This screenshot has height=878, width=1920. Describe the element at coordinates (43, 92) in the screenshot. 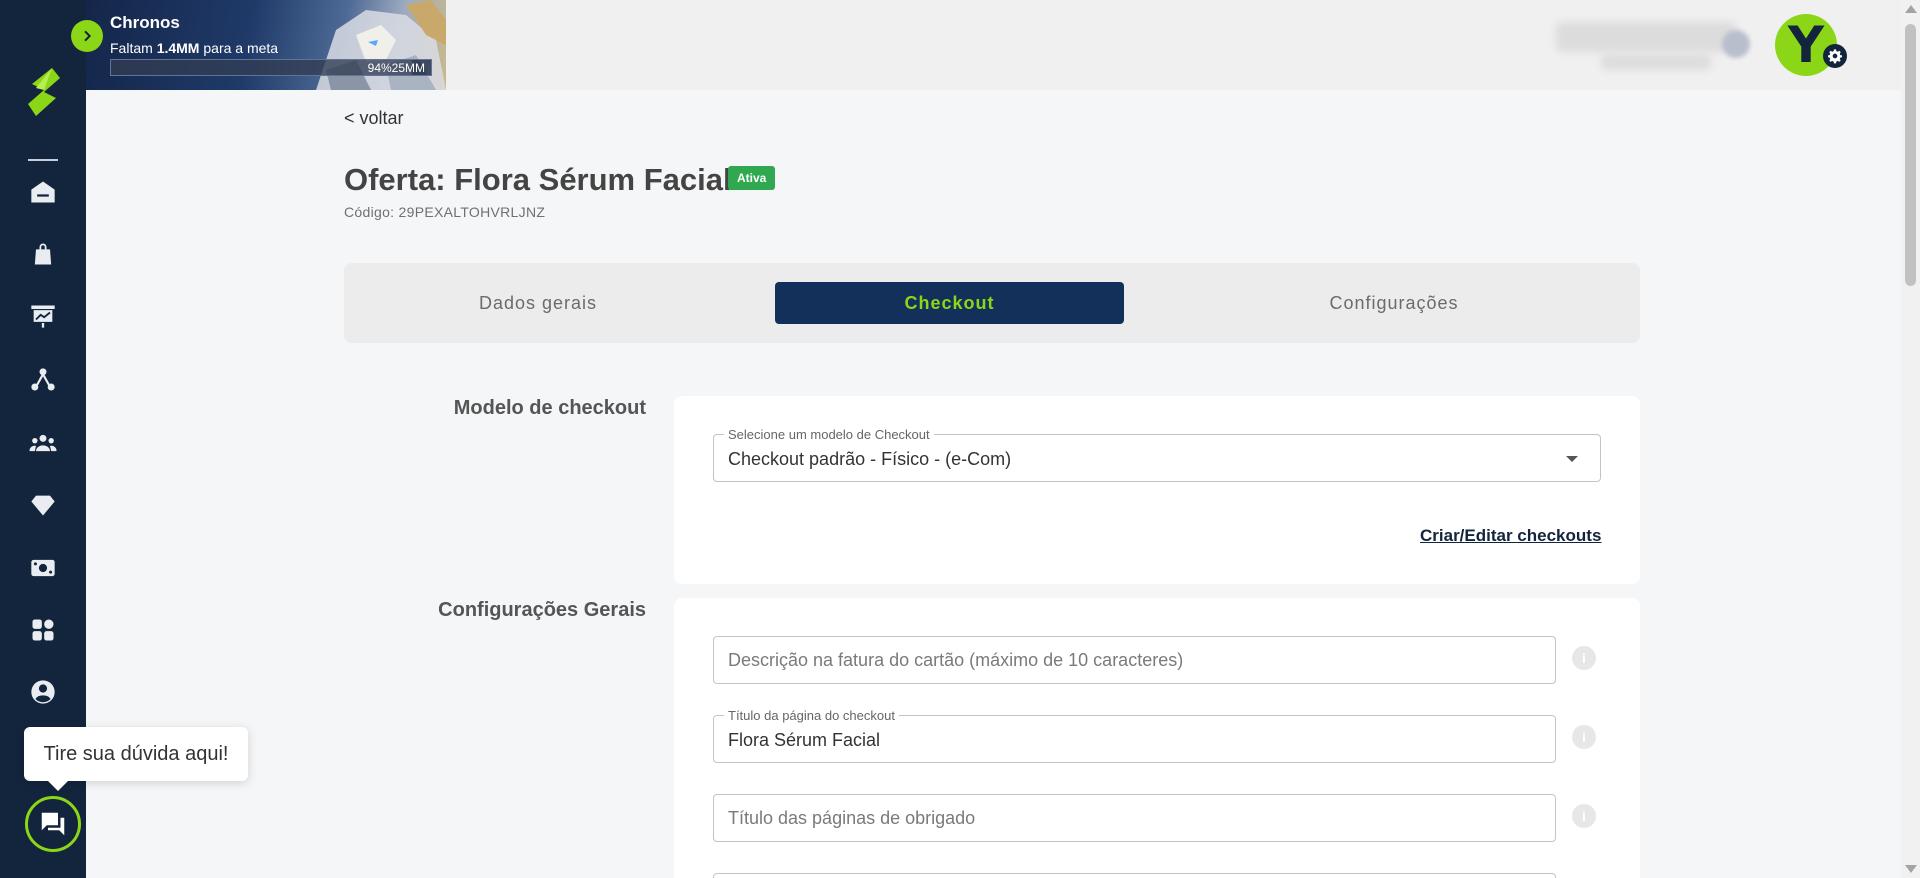

I see `logo-icon` at that location.